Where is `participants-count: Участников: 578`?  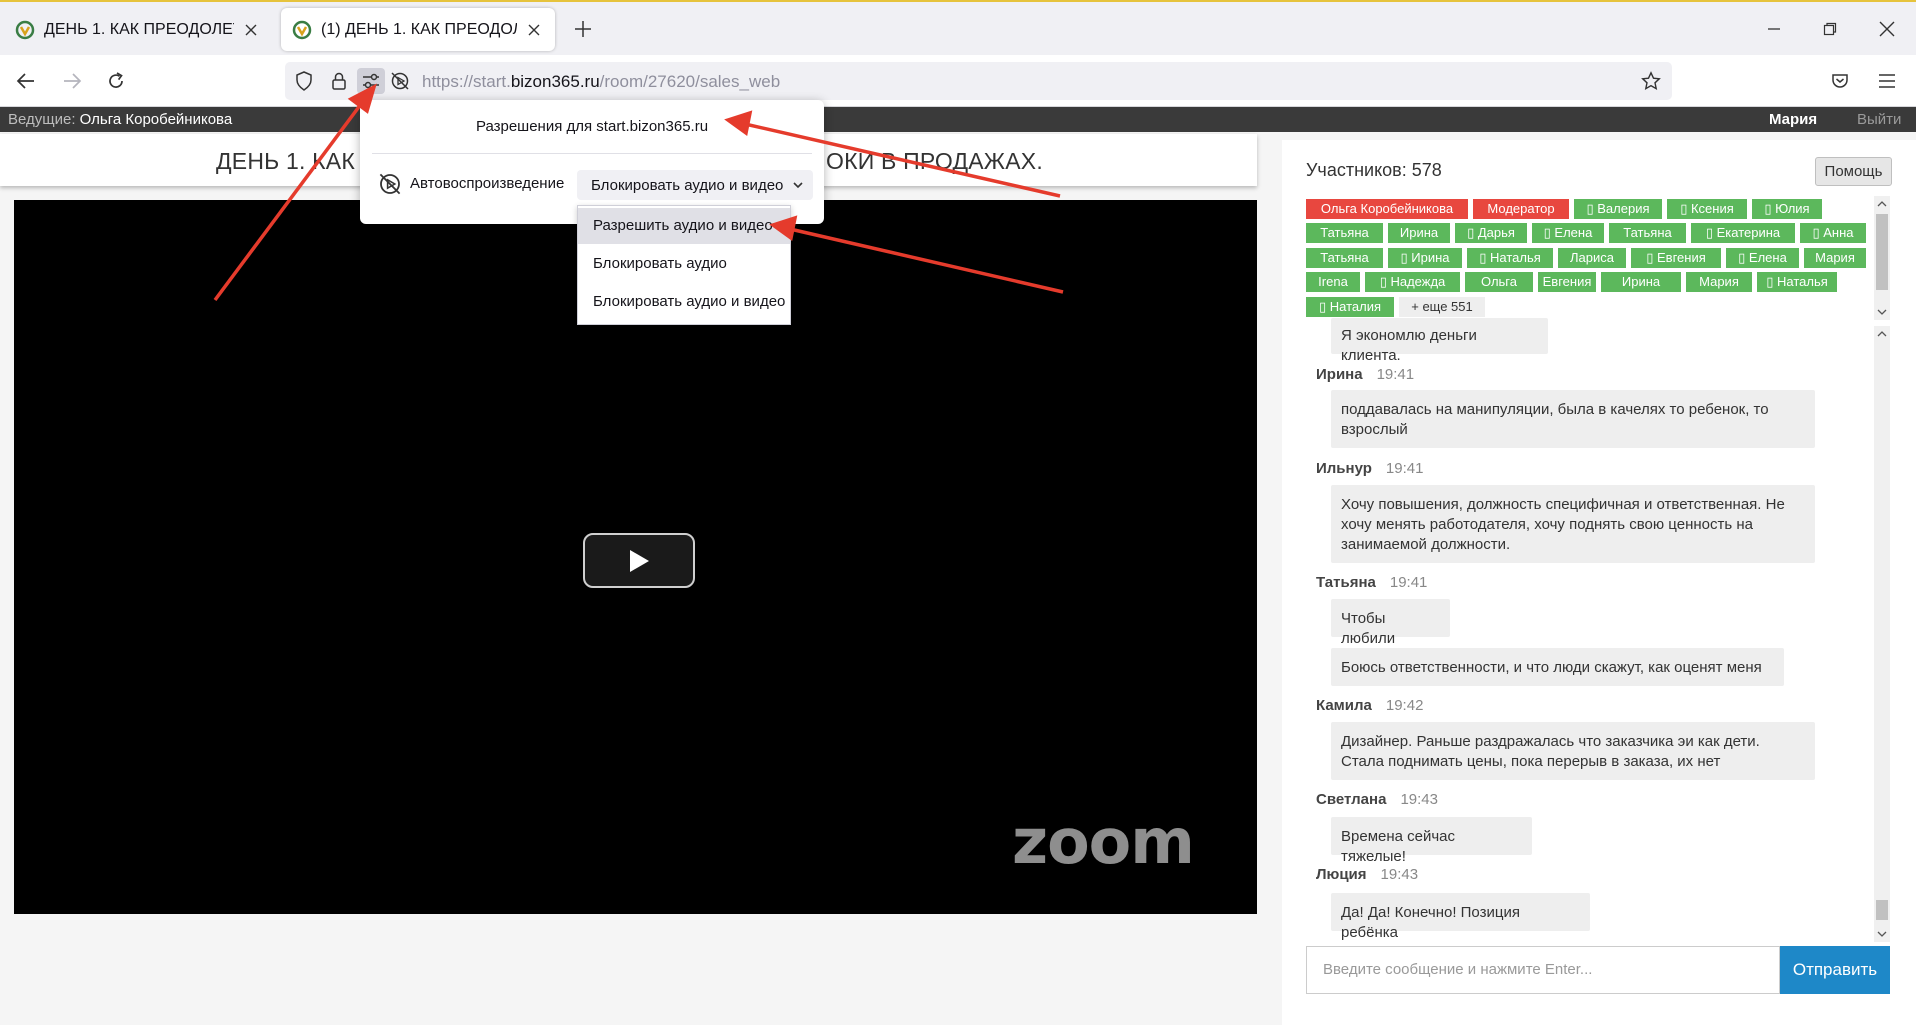
participants-count: Участников: 578 is located at coordinates (1374, 170).